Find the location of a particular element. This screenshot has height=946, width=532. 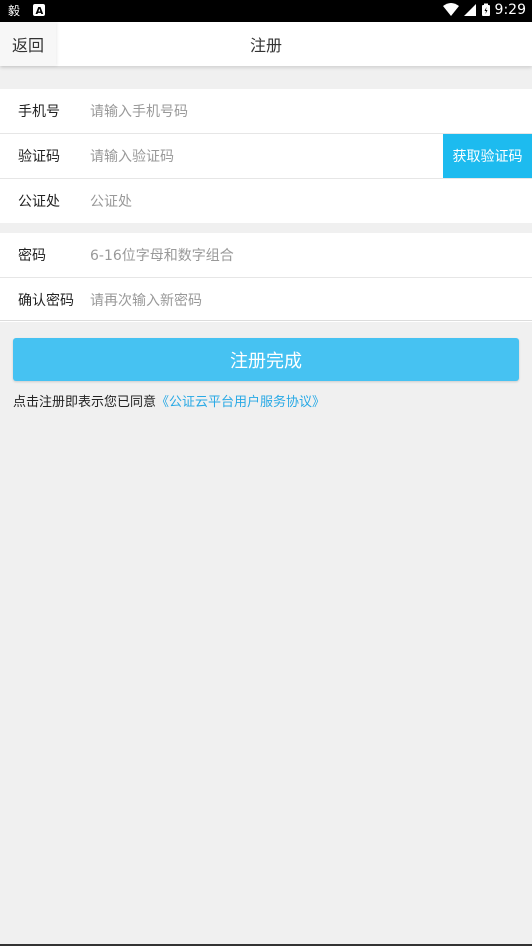

notification-app-icon: 毅 is located at coordinates (14, 10).